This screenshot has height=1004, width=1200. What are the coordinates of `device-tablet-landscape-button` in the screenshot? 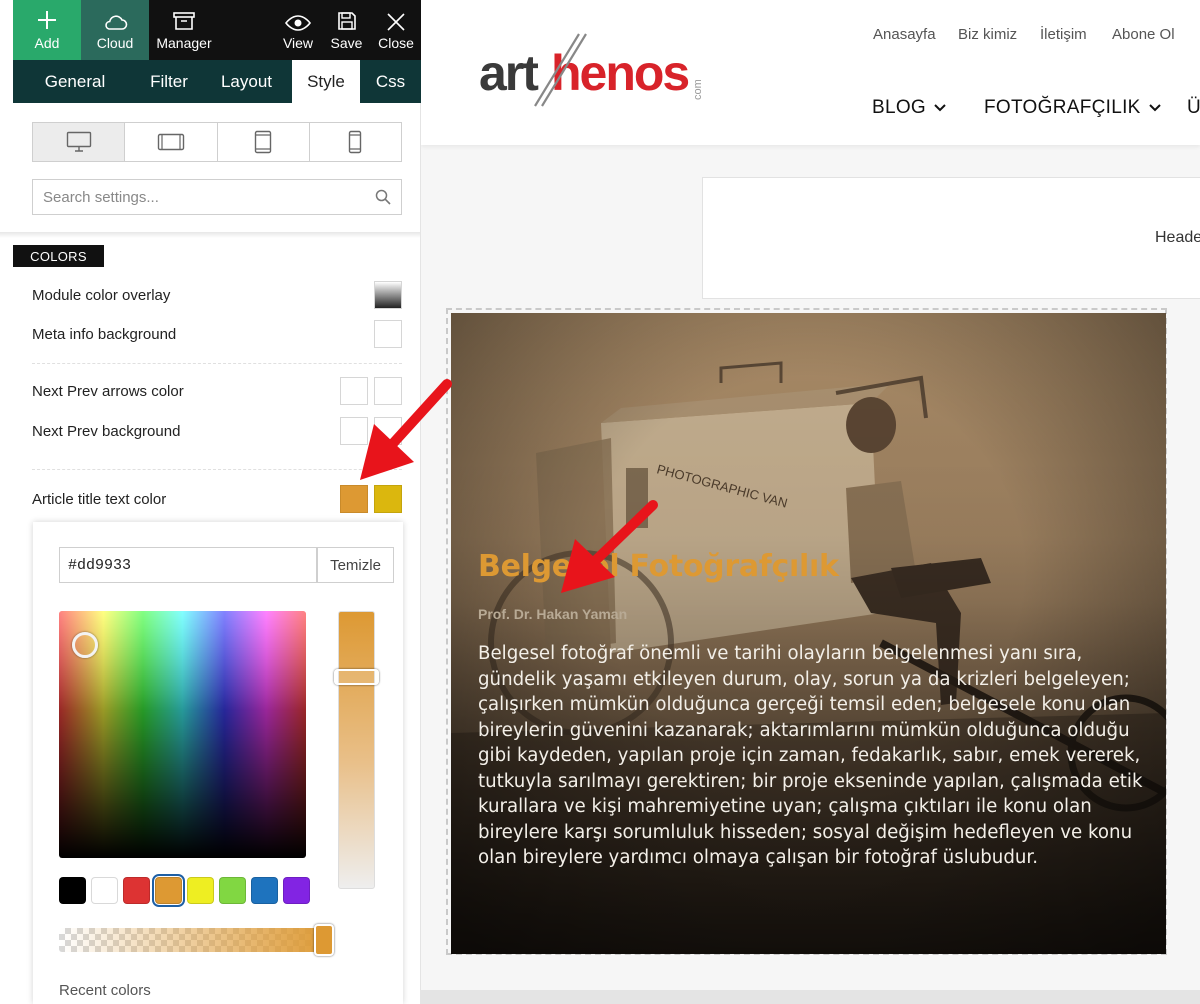 It's located at (171, 142).